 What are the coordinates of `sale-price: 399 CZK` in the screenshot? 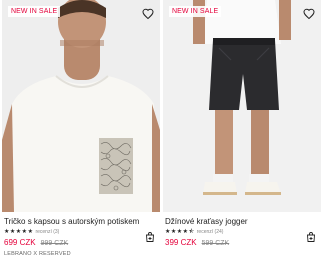 It's located at (181, 242).